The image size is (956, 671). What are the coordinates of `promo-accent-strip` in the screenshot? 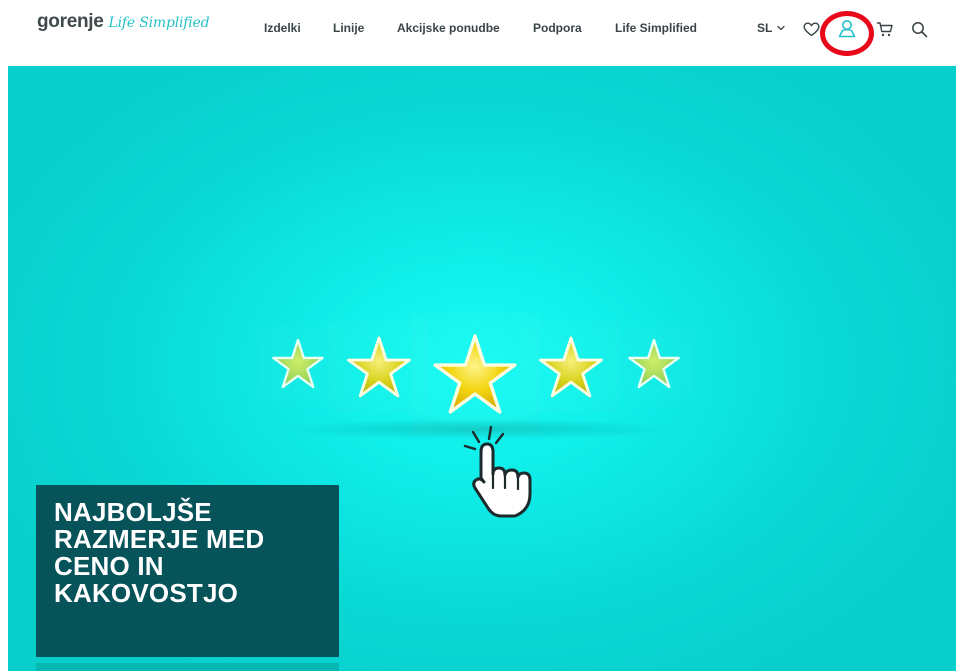 It's located at (187, 667).